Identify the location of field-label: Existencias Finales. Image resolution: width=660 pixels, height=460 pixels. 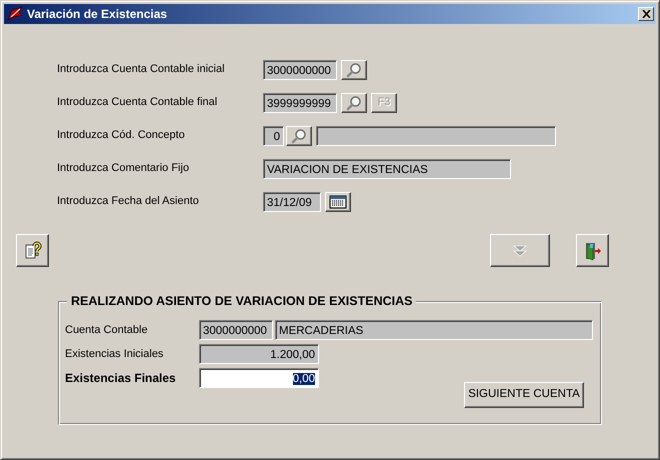
(121, 378).